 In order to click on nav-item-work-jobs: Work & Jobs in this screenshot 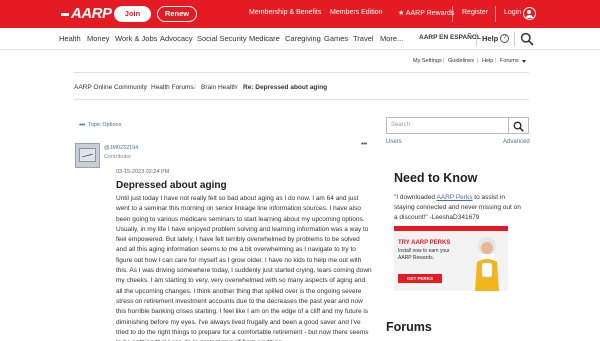, I will do `click(136, 38)`.